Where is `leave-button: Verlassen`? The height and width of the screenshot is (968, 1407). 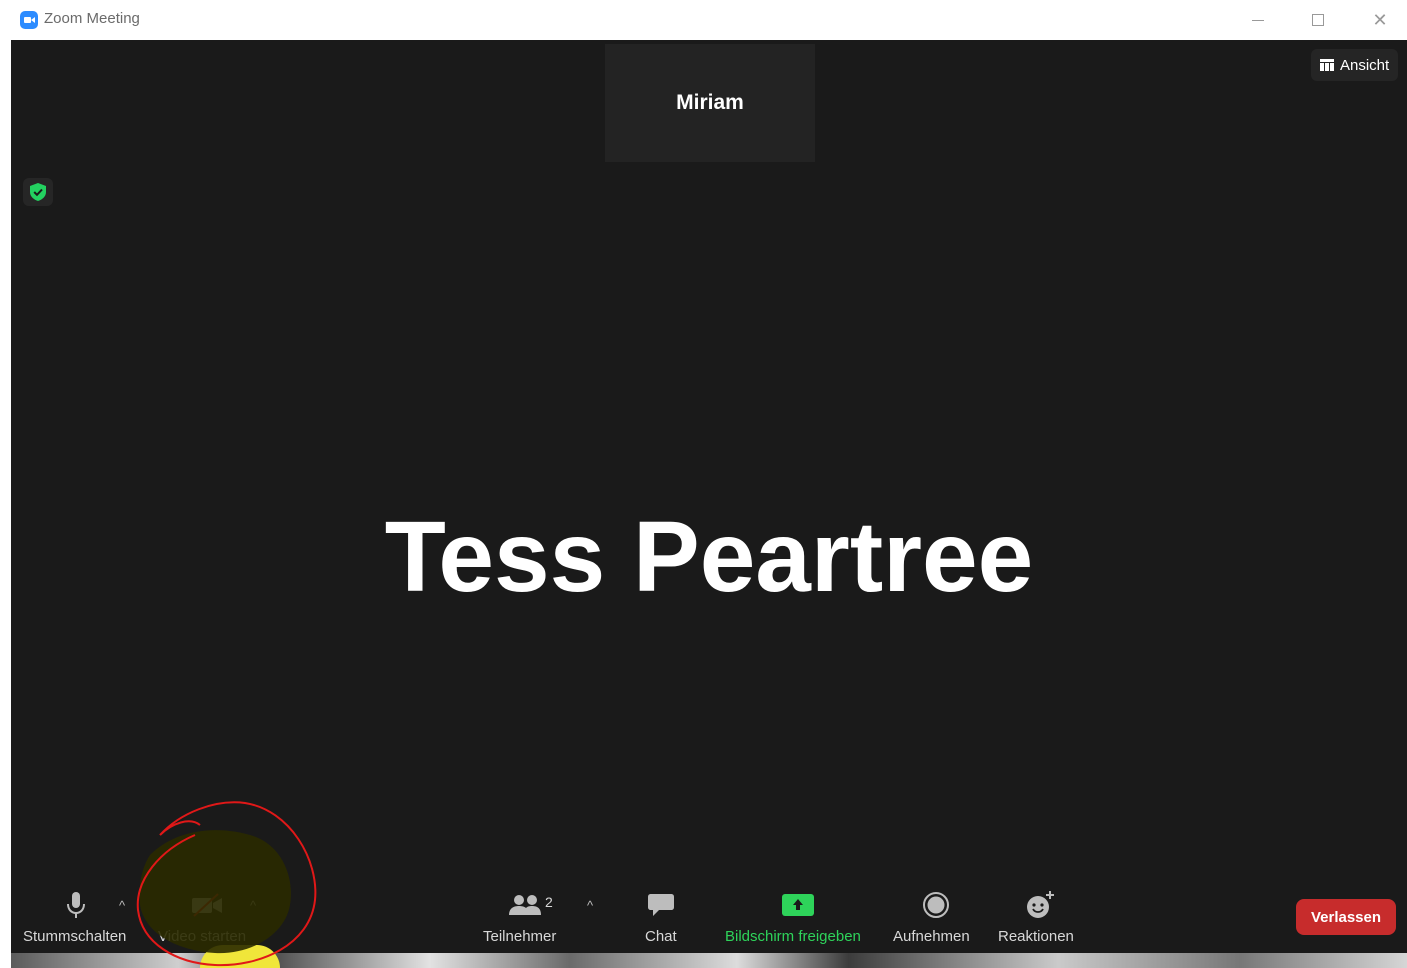
leave-button: Verlassen is located at coordinates (1346, 917).